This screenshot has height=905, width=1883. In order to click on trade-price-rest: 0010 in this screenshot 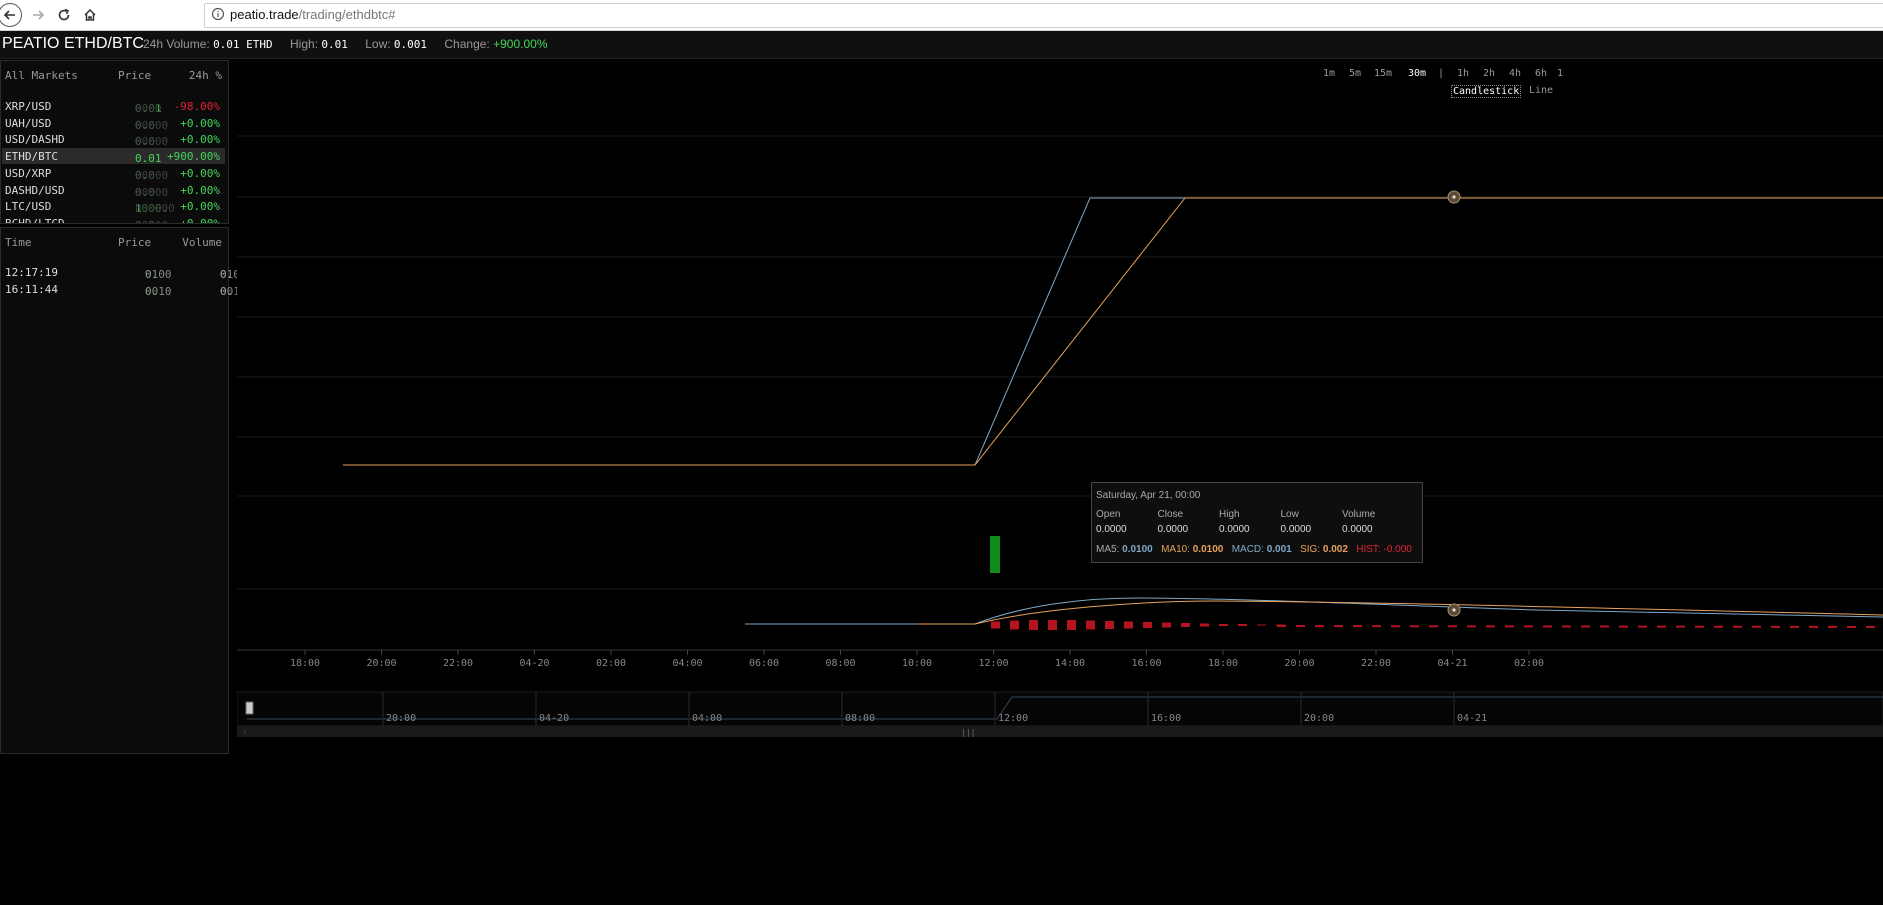, I will do `click(158, 291)`.